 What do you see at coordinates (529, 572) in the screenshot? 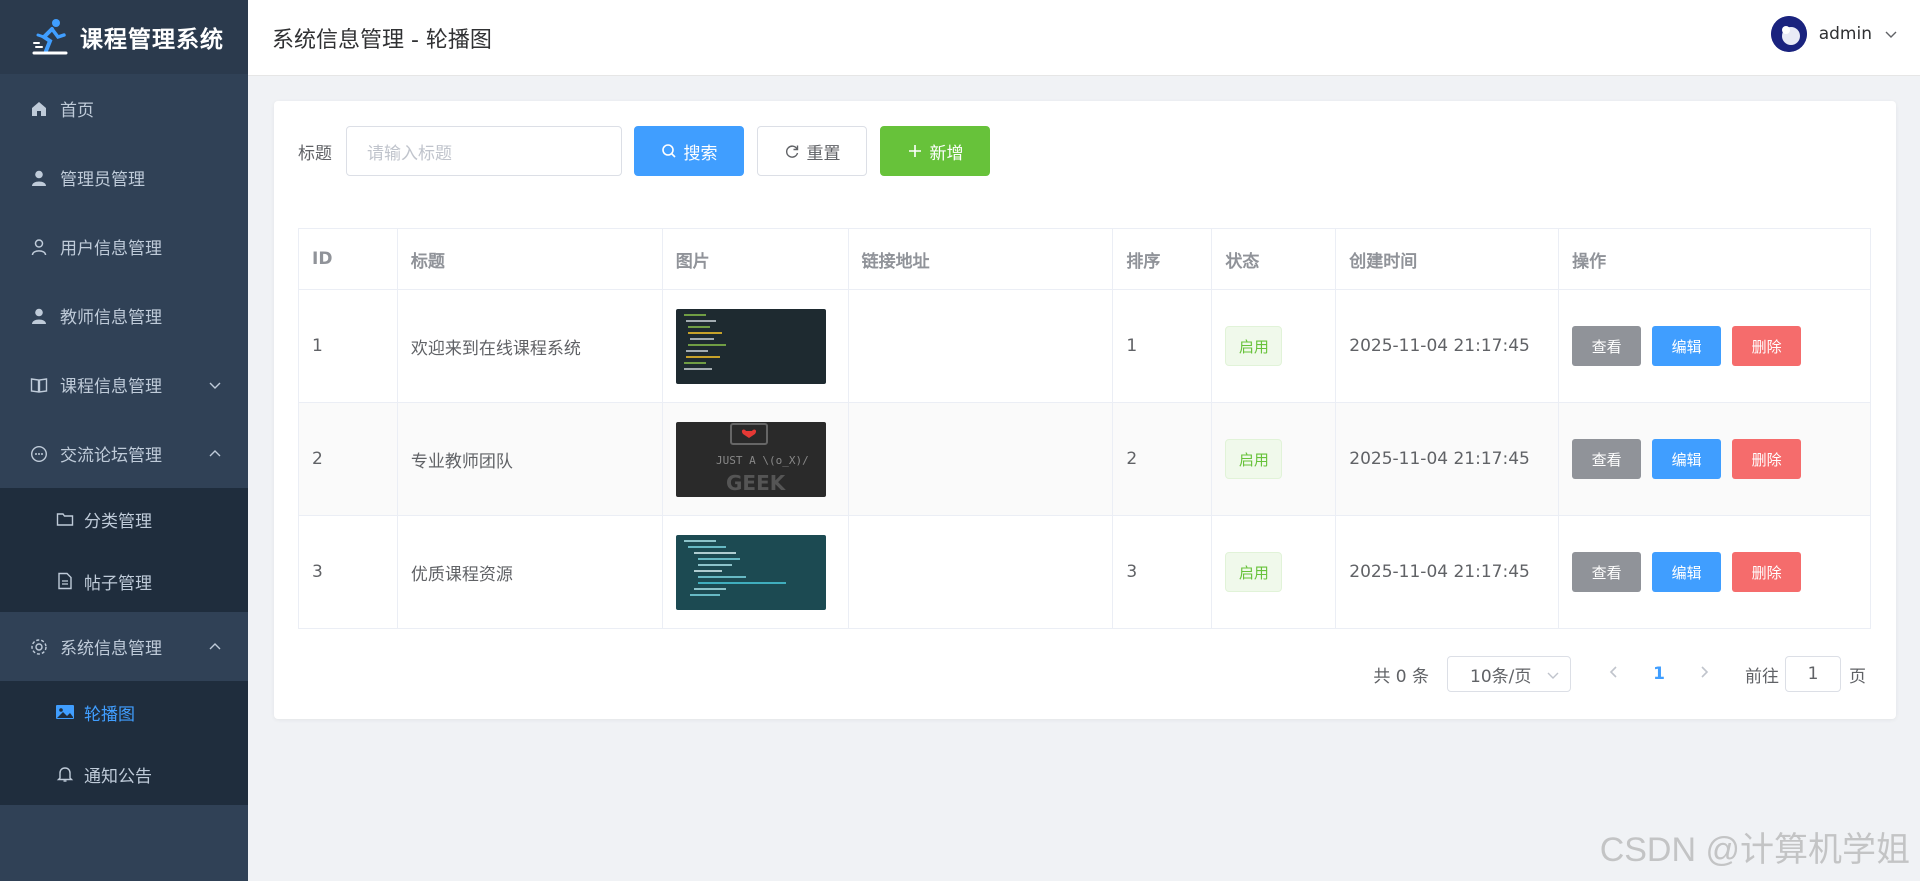
I see `cell-title: 优质课程资源` at bounding box center [529, 572].